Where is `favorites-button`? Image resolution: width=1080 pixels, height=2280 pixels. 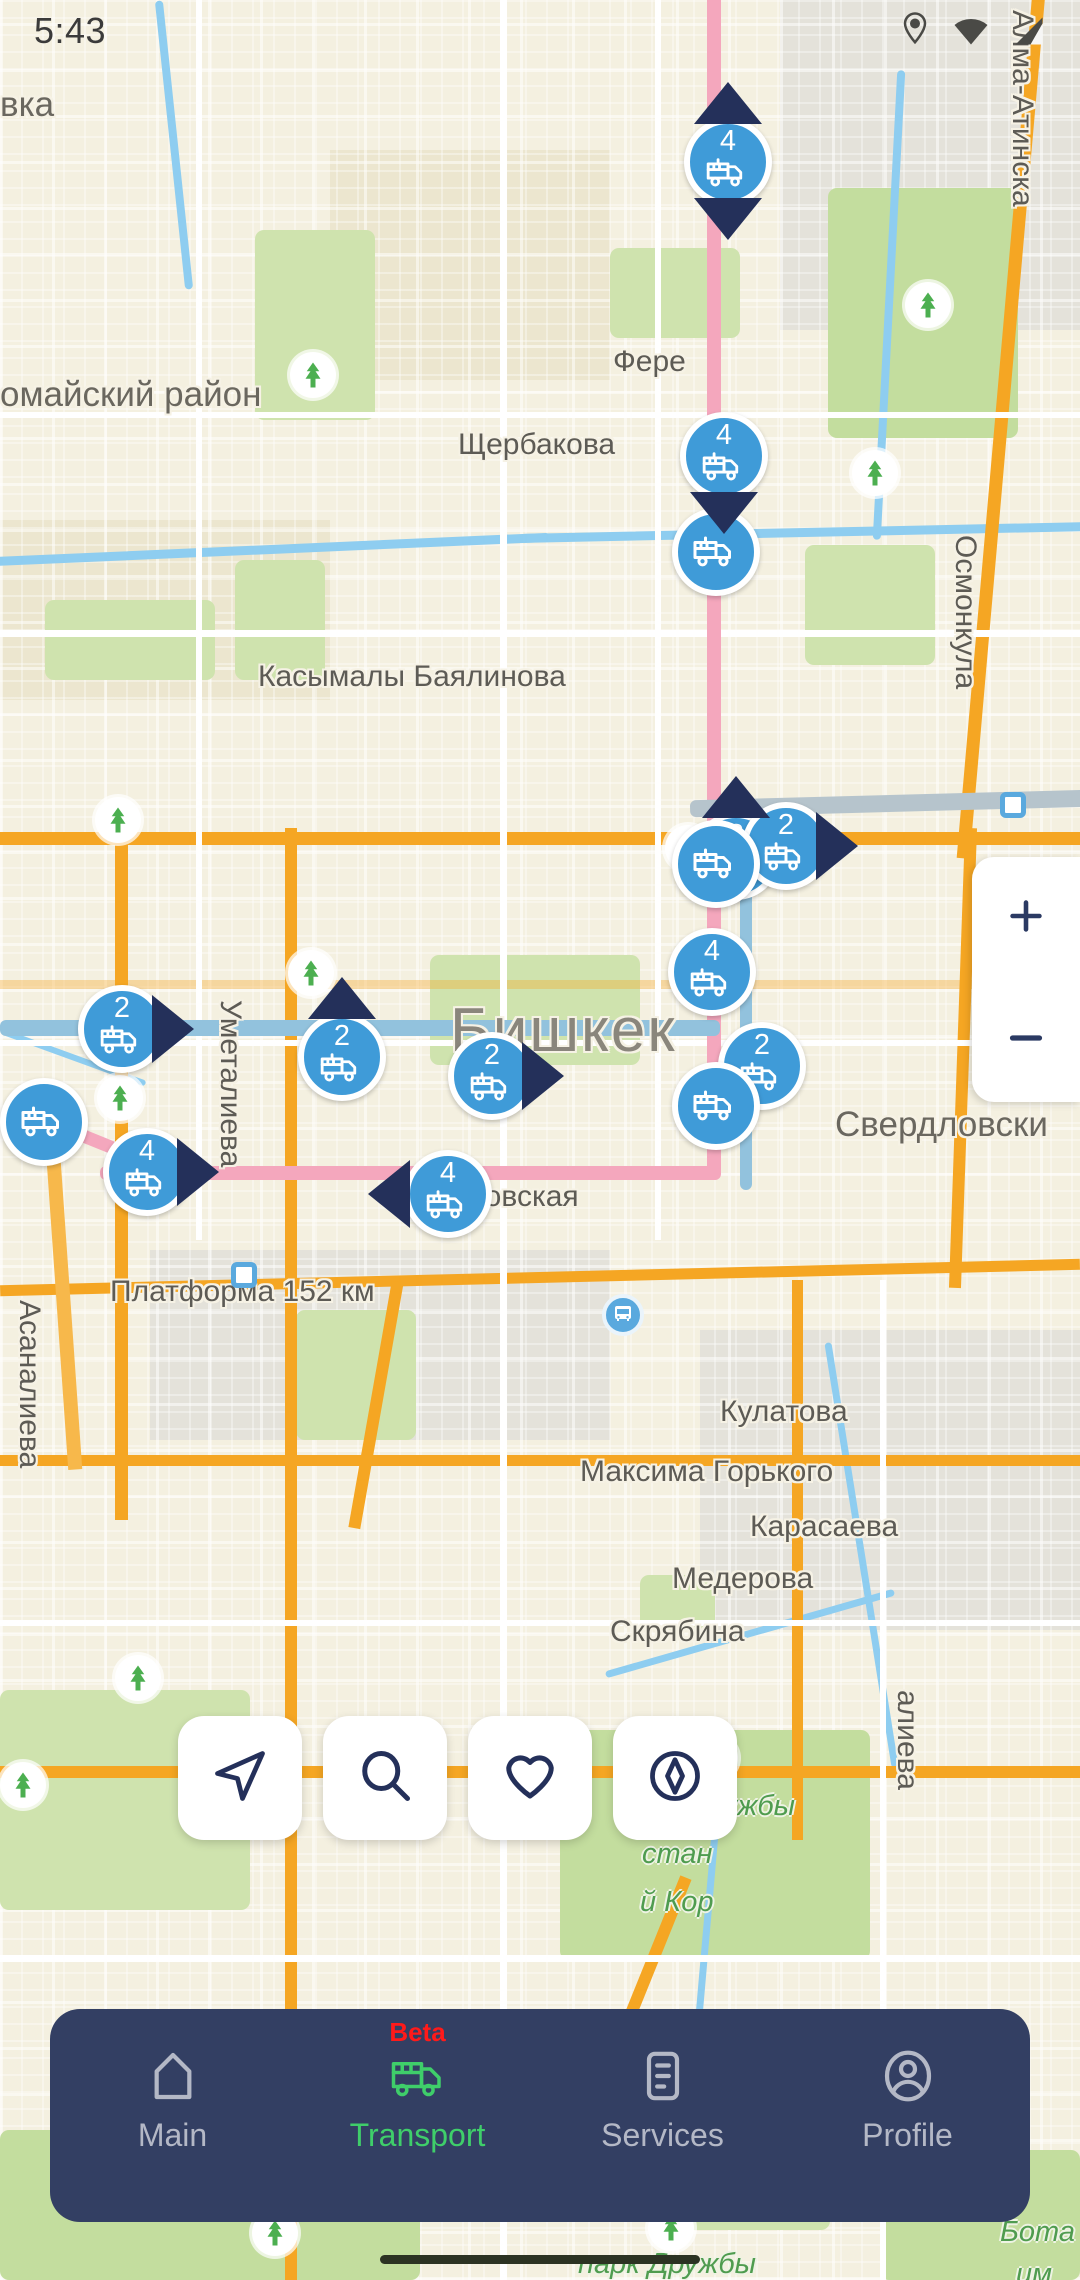 favorites-button is located at coordinates (530, 1778).